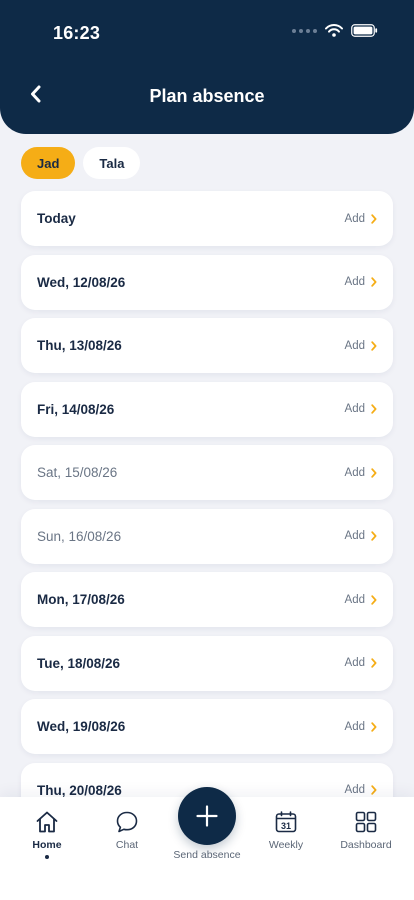  I want to click on tab-weekly: 31 Weekly, so click(286, 830).